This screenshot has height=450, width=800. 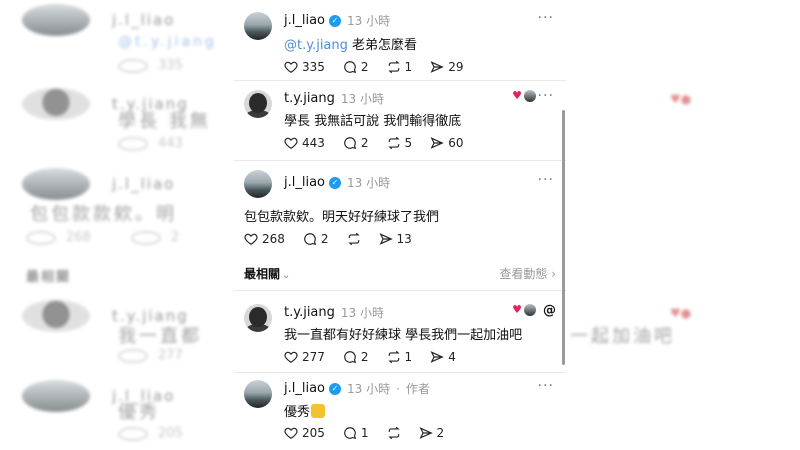 What do you see at coordinates (49, 277) in the screenshot?
I see `bg-heading: 最相關` at bounding box center [49, 277].